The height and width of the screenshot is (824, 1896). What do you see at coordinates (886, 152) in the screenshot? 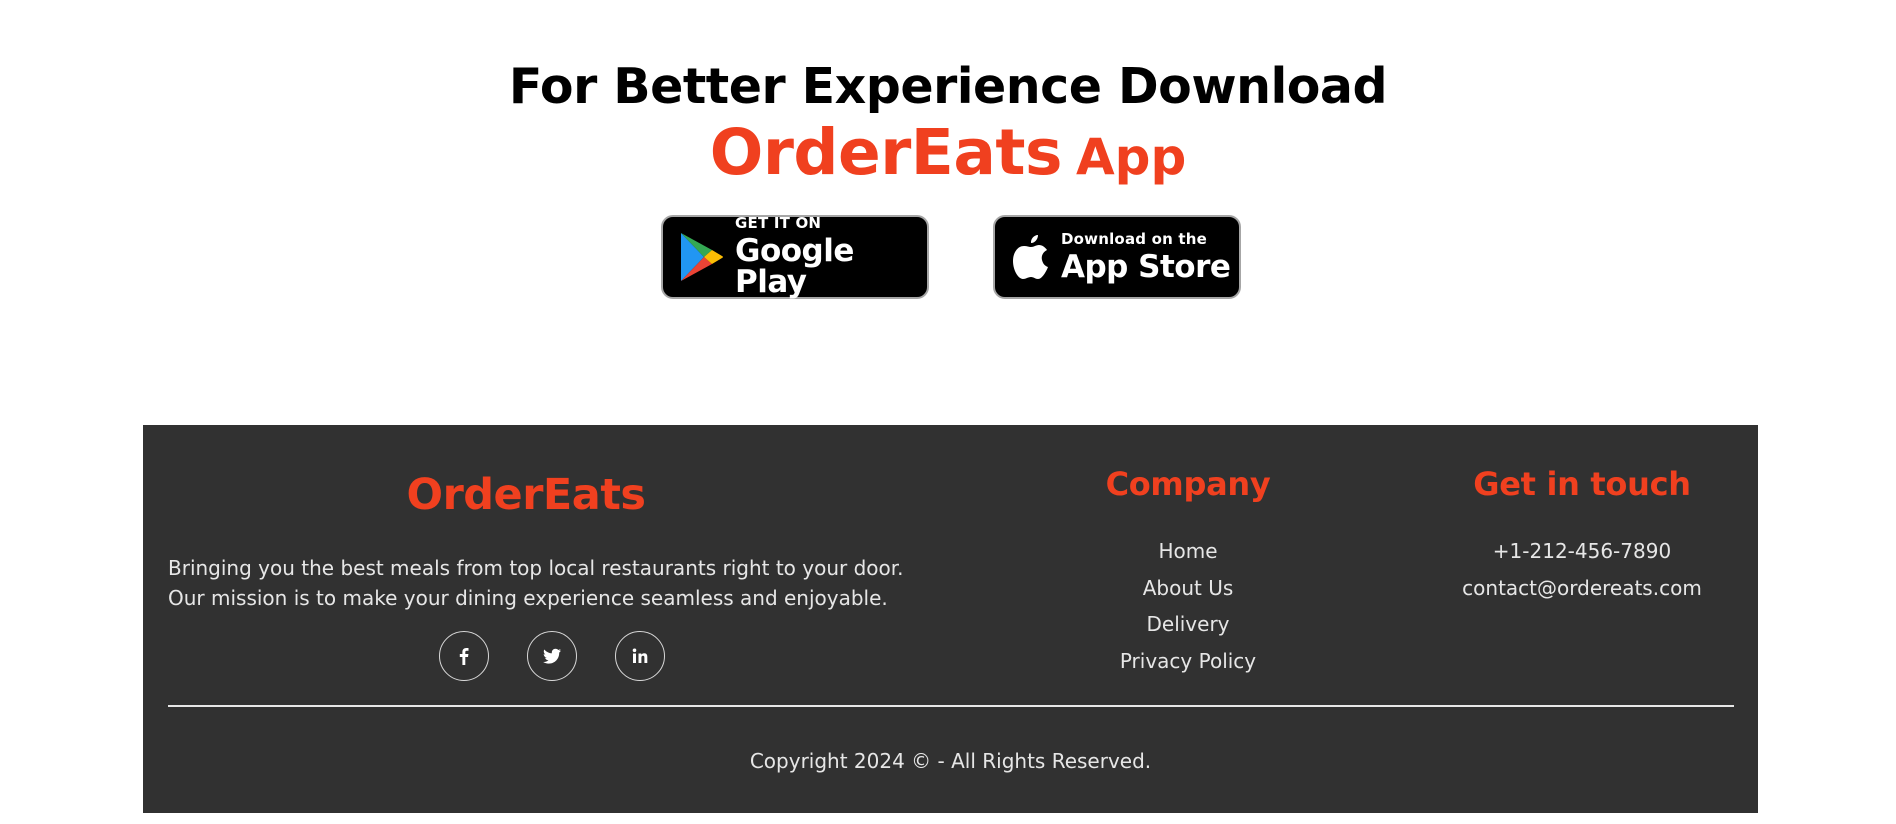
I see `download-brand-name: OrderEats` at bounding box center [886, 152].